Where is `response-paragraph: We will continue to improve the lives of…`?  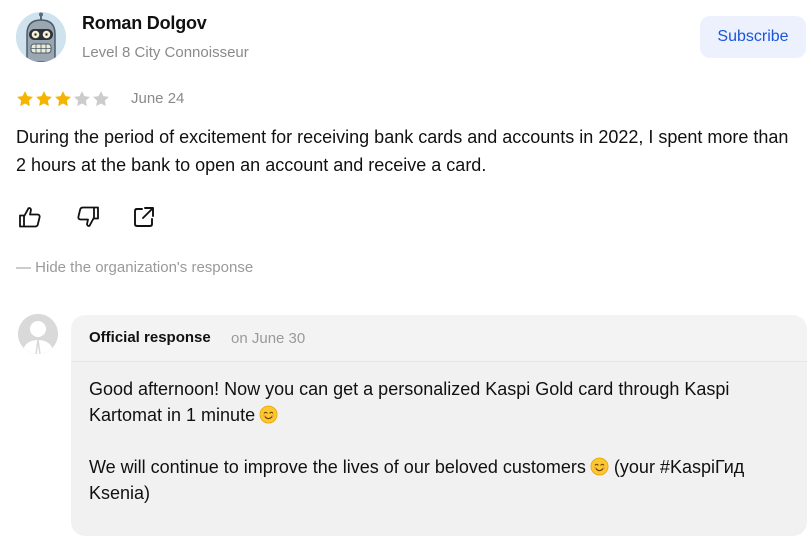 response-paragraph: We will continue to improve the lives of… is located at coordinates (439, 480).